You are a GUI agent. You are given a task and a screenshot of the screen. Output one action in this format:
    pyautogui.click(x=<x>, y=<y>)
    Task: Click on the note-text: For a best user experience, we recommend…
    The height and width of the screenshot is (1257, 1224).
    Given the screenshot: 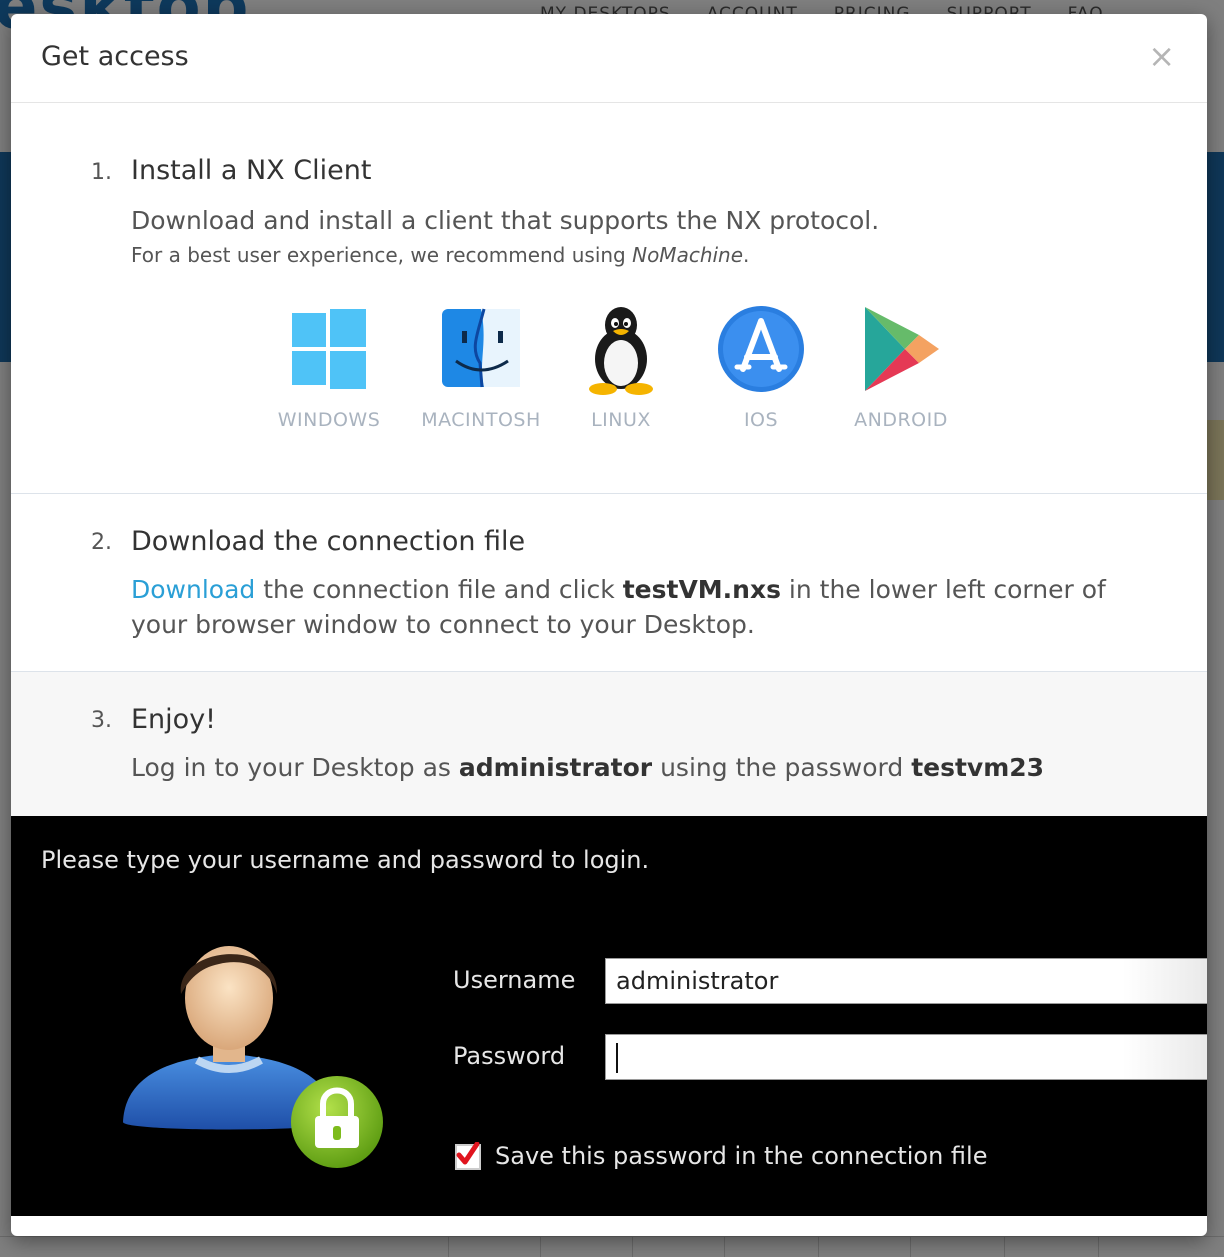 What is the action you would take?
    pyautogui.click(x=382, y=255)
    